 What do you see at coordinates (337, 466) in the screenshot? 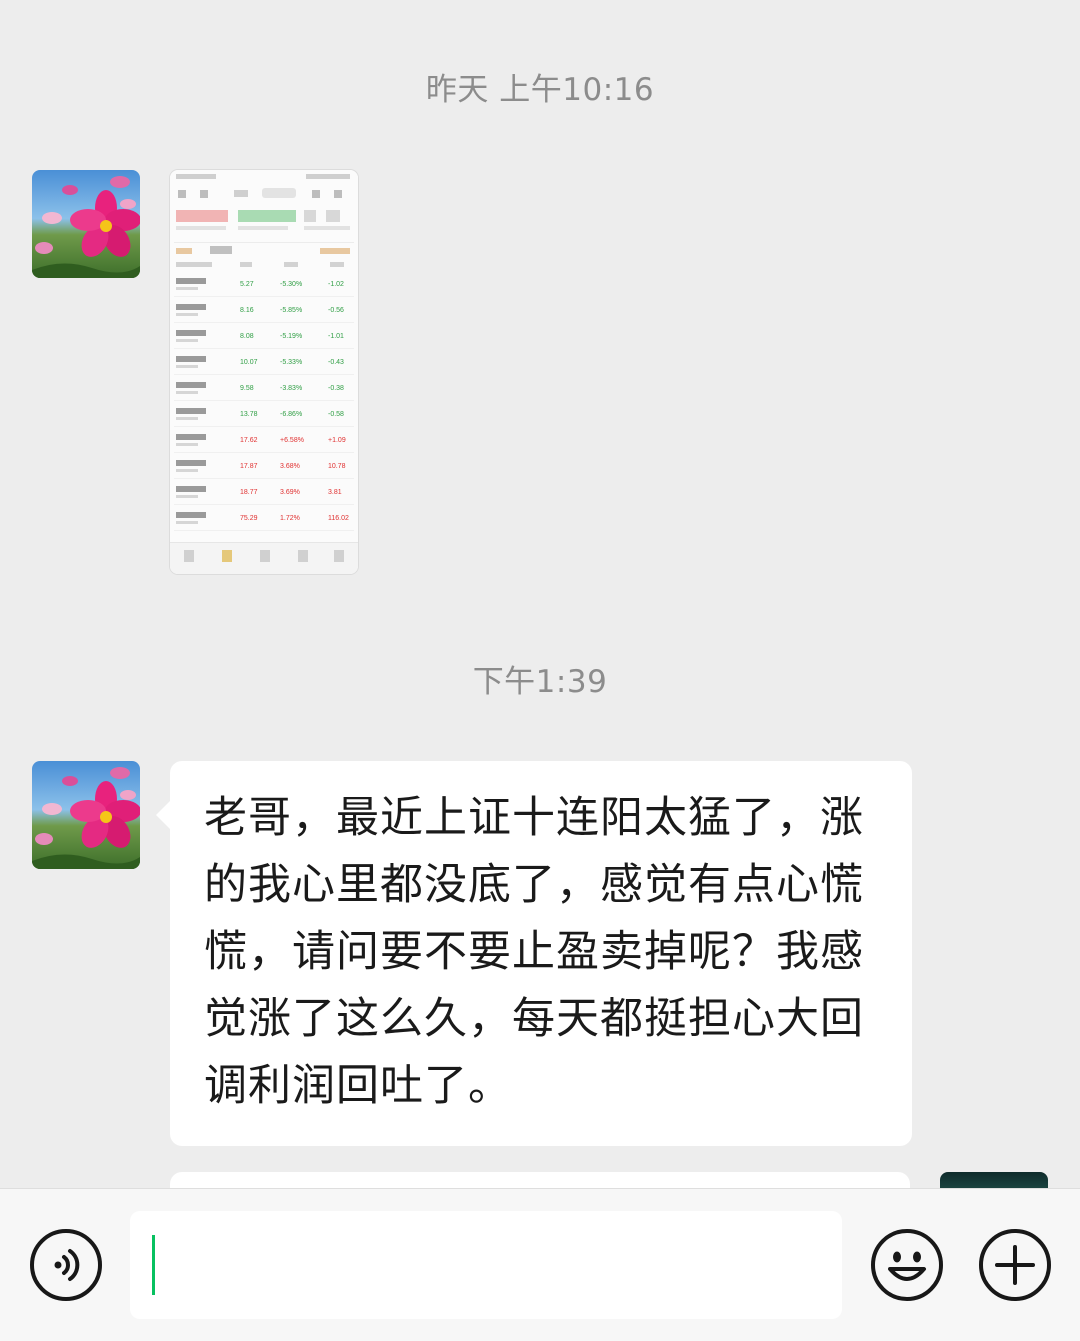
I see `thumb-stock-v3: 10.78` at bounding box center [337, 466].